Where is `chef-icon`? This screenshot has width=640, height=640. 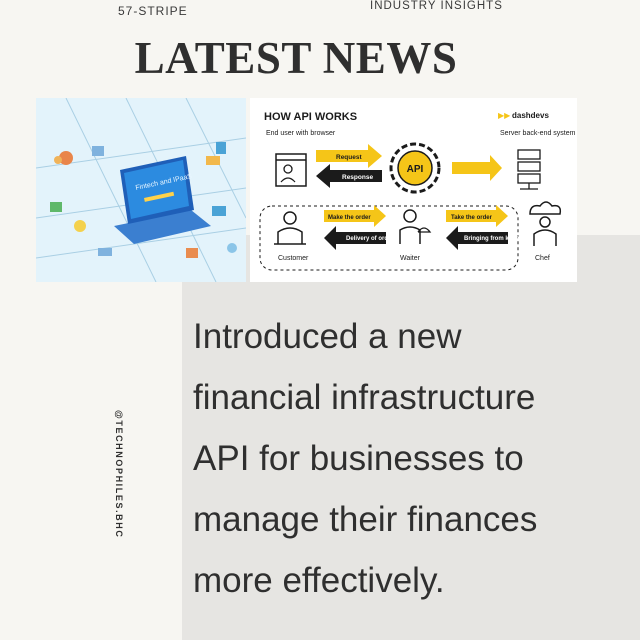
chef-icon is located at coordinates (545, 223).